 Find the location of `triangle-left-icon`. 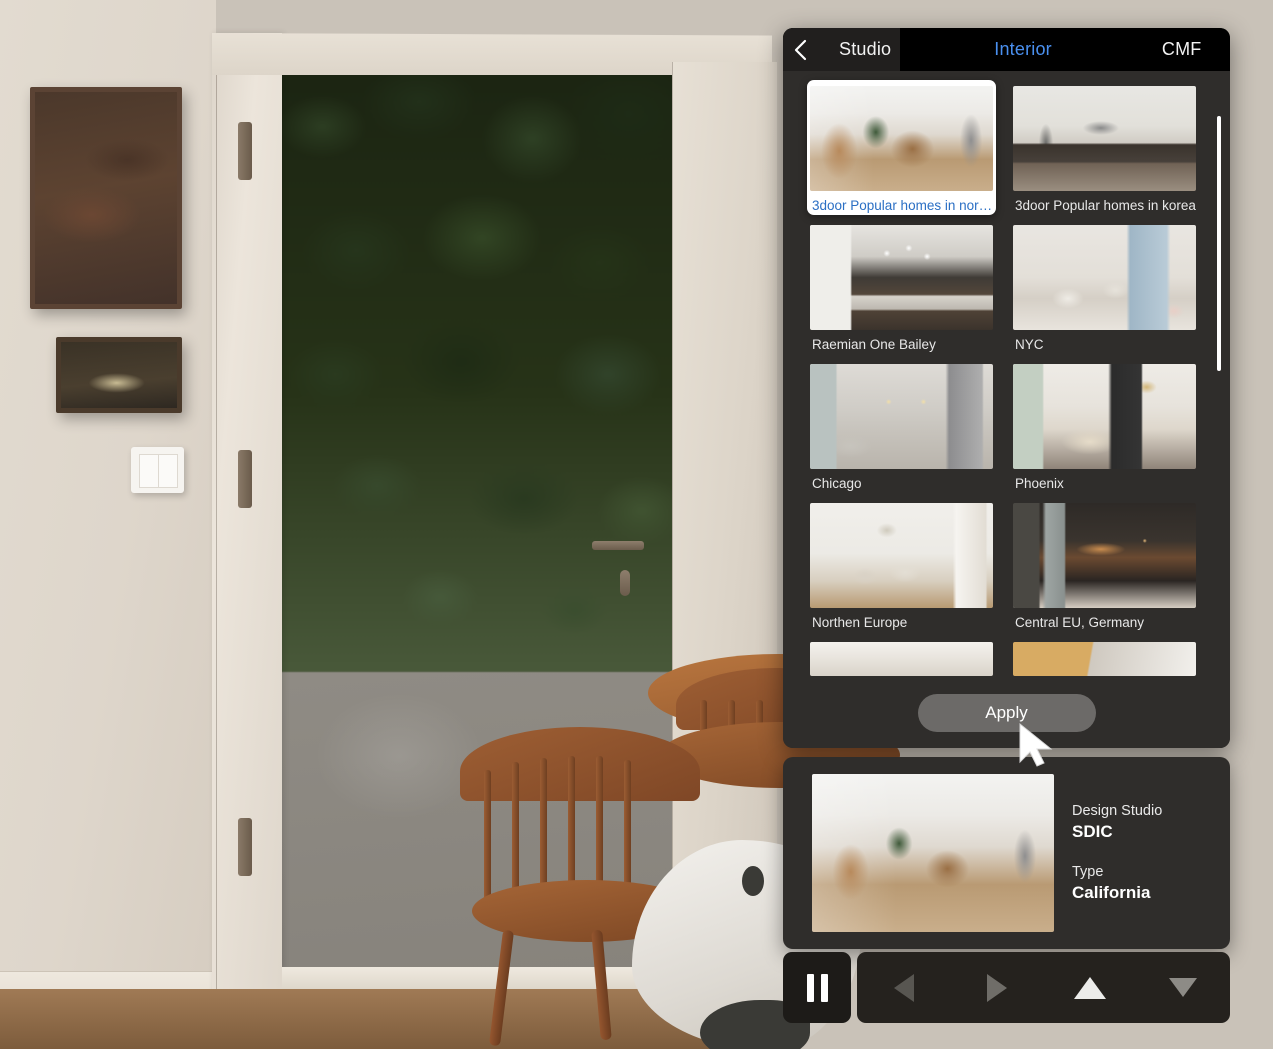

triangle-left-icon is located at coordinates (903, 987).